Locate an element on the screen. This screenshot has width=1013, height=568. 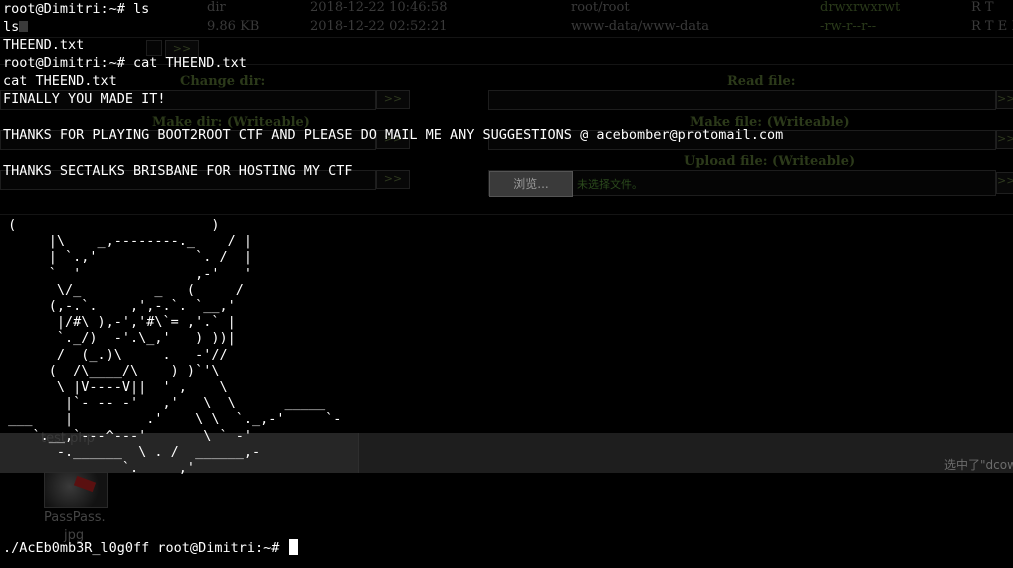
image-file-icon is located at coordinates (76, 490).